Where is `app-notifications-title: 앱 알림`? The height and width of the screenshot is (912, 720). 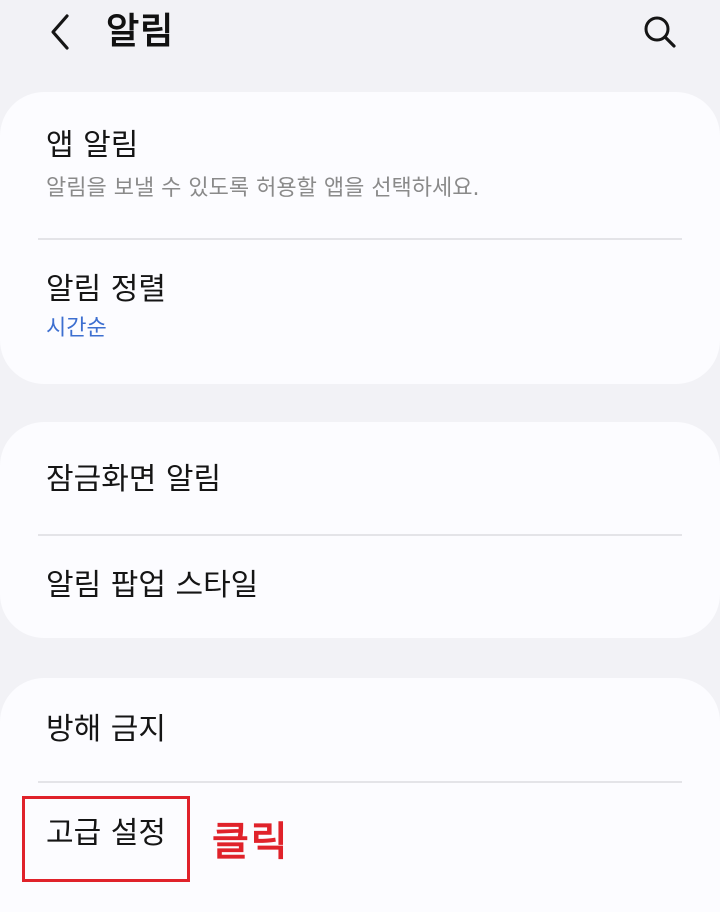 app-notifications-title: 앱 알림 is located at coordinates (92, 145).